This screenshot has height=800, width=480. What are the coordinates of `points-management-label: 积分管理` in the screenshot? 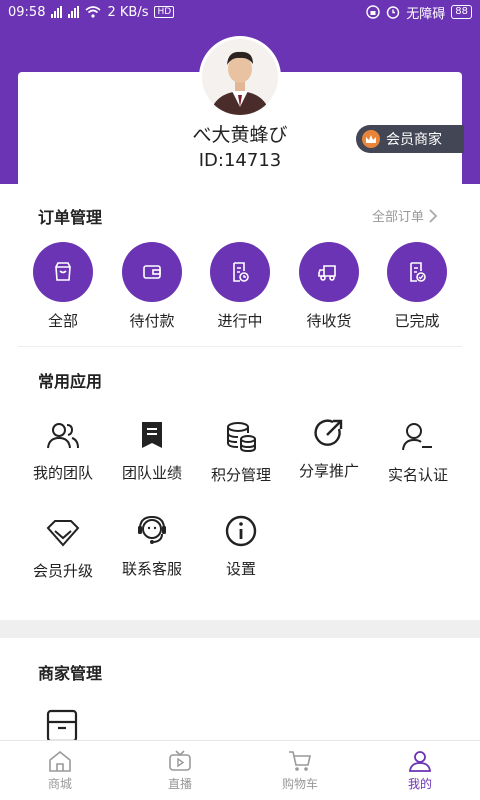 It's located at (240, 475).